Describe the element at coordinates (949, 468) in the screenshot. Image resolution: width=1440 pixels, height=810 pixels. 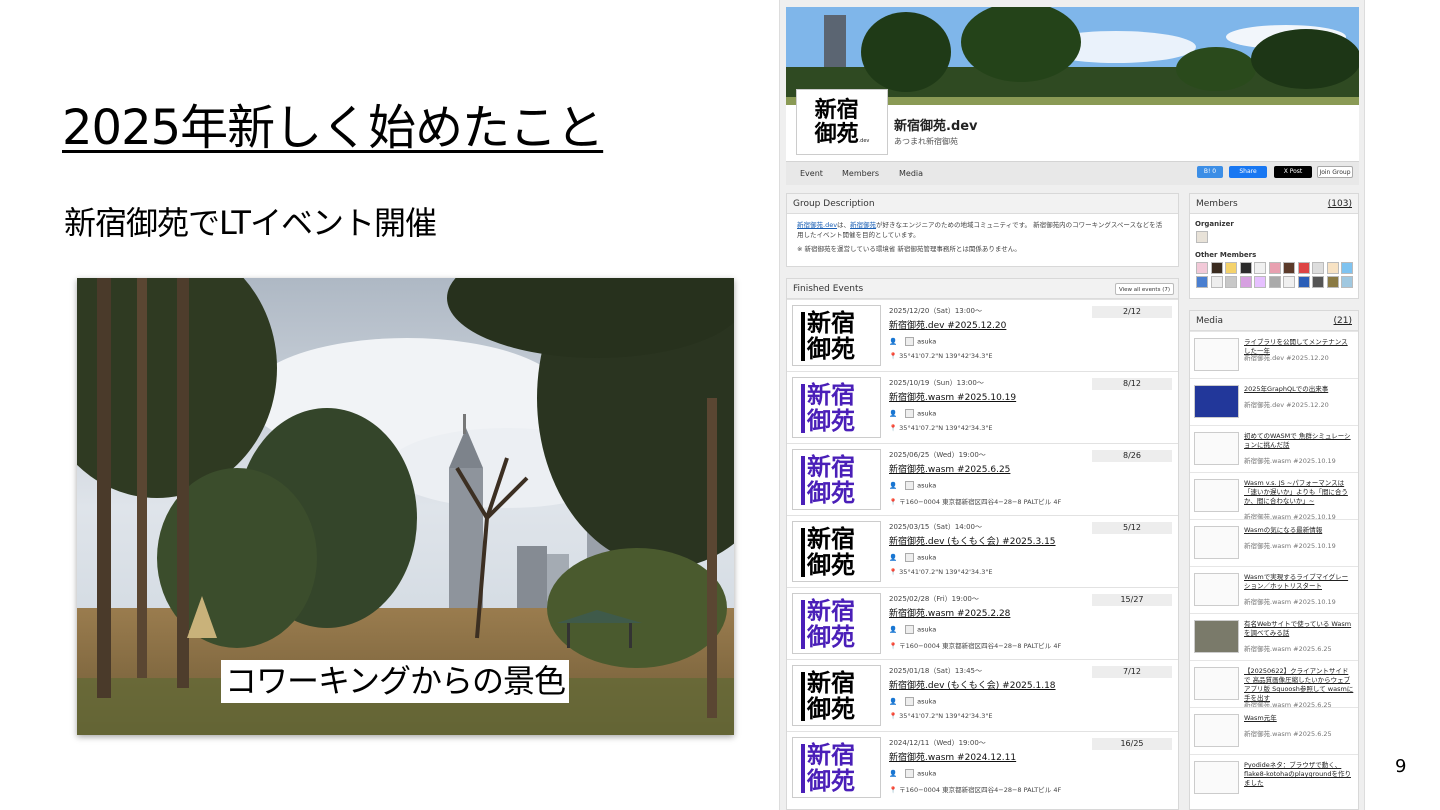
I see `event-title-link: 新宿御苑.wasm #2025.6.25` at that location.